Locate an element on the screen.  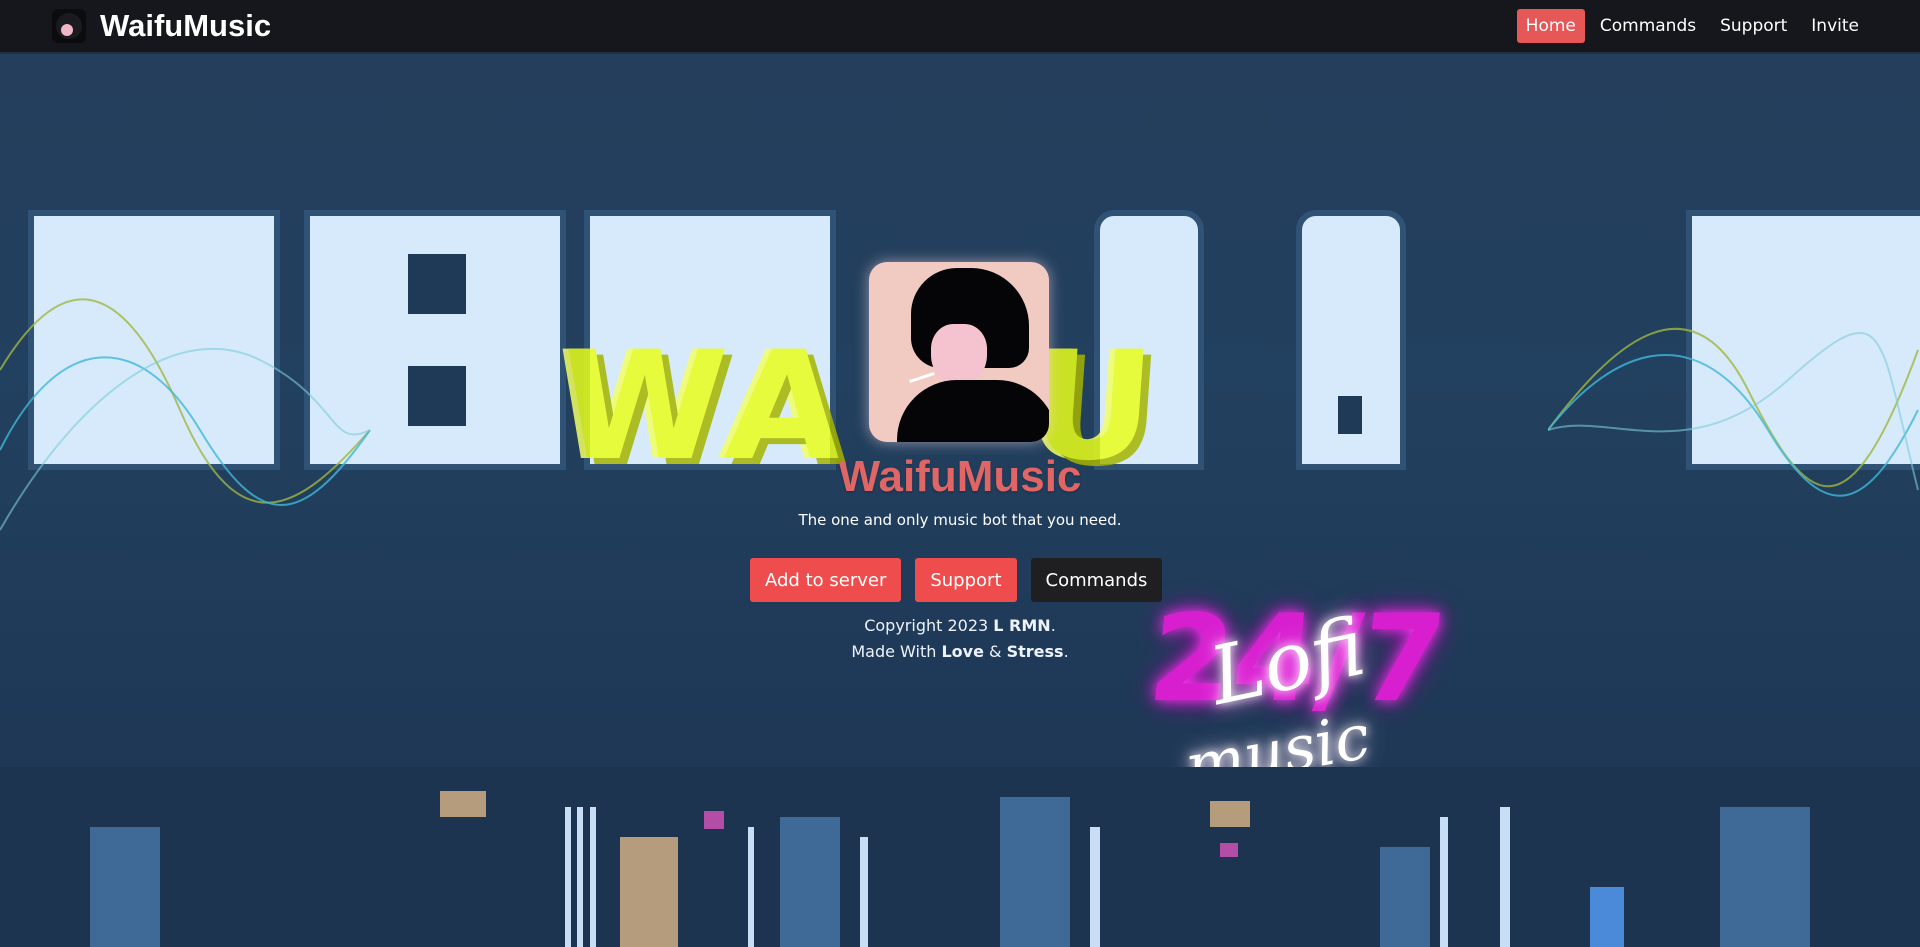
made-with-suffix: . is located at coordinates (1066, 651).